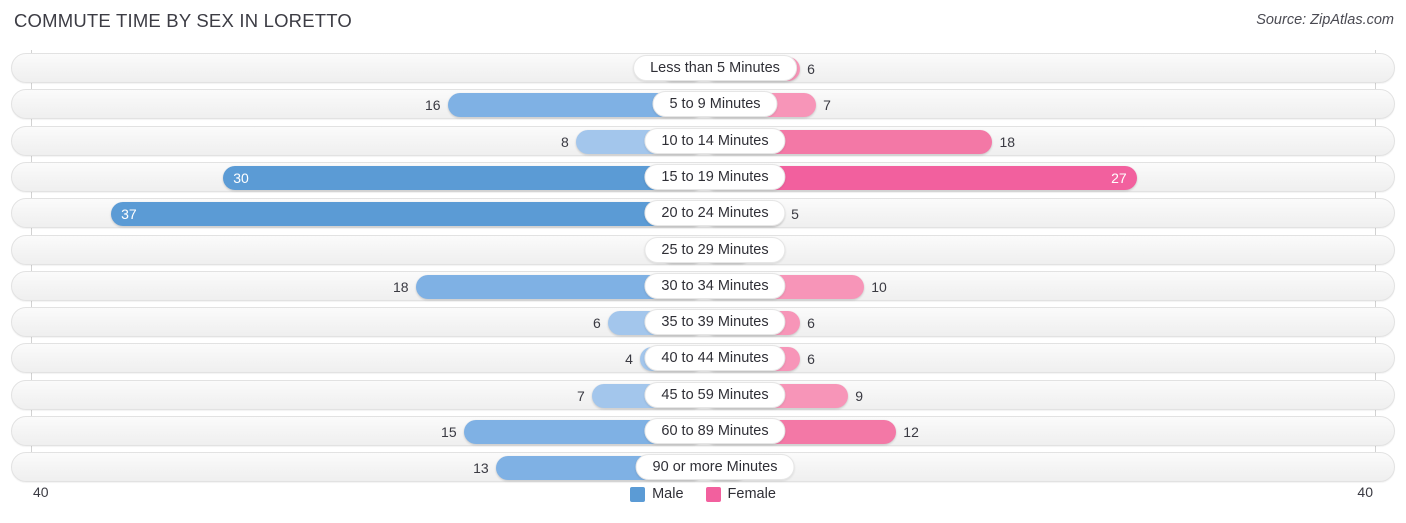  Describe the element at coordinates (795, 214) in the screenshot. I see `bar-value-female: 5` at that location.